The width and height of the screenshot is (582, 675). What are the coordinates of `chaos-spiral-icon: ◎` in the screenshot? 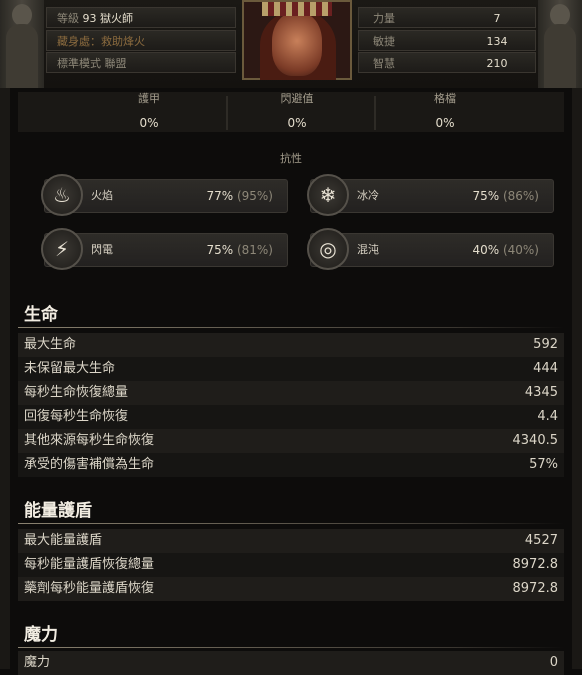 It's located at (328, 249).